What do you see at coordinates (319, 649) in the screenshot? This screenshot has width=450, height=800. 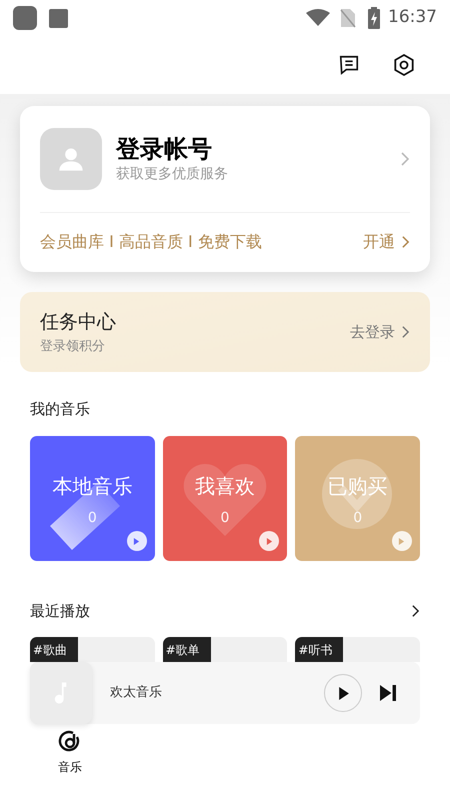 I see `category-tag: #听书` at bounding box center [319, 649].